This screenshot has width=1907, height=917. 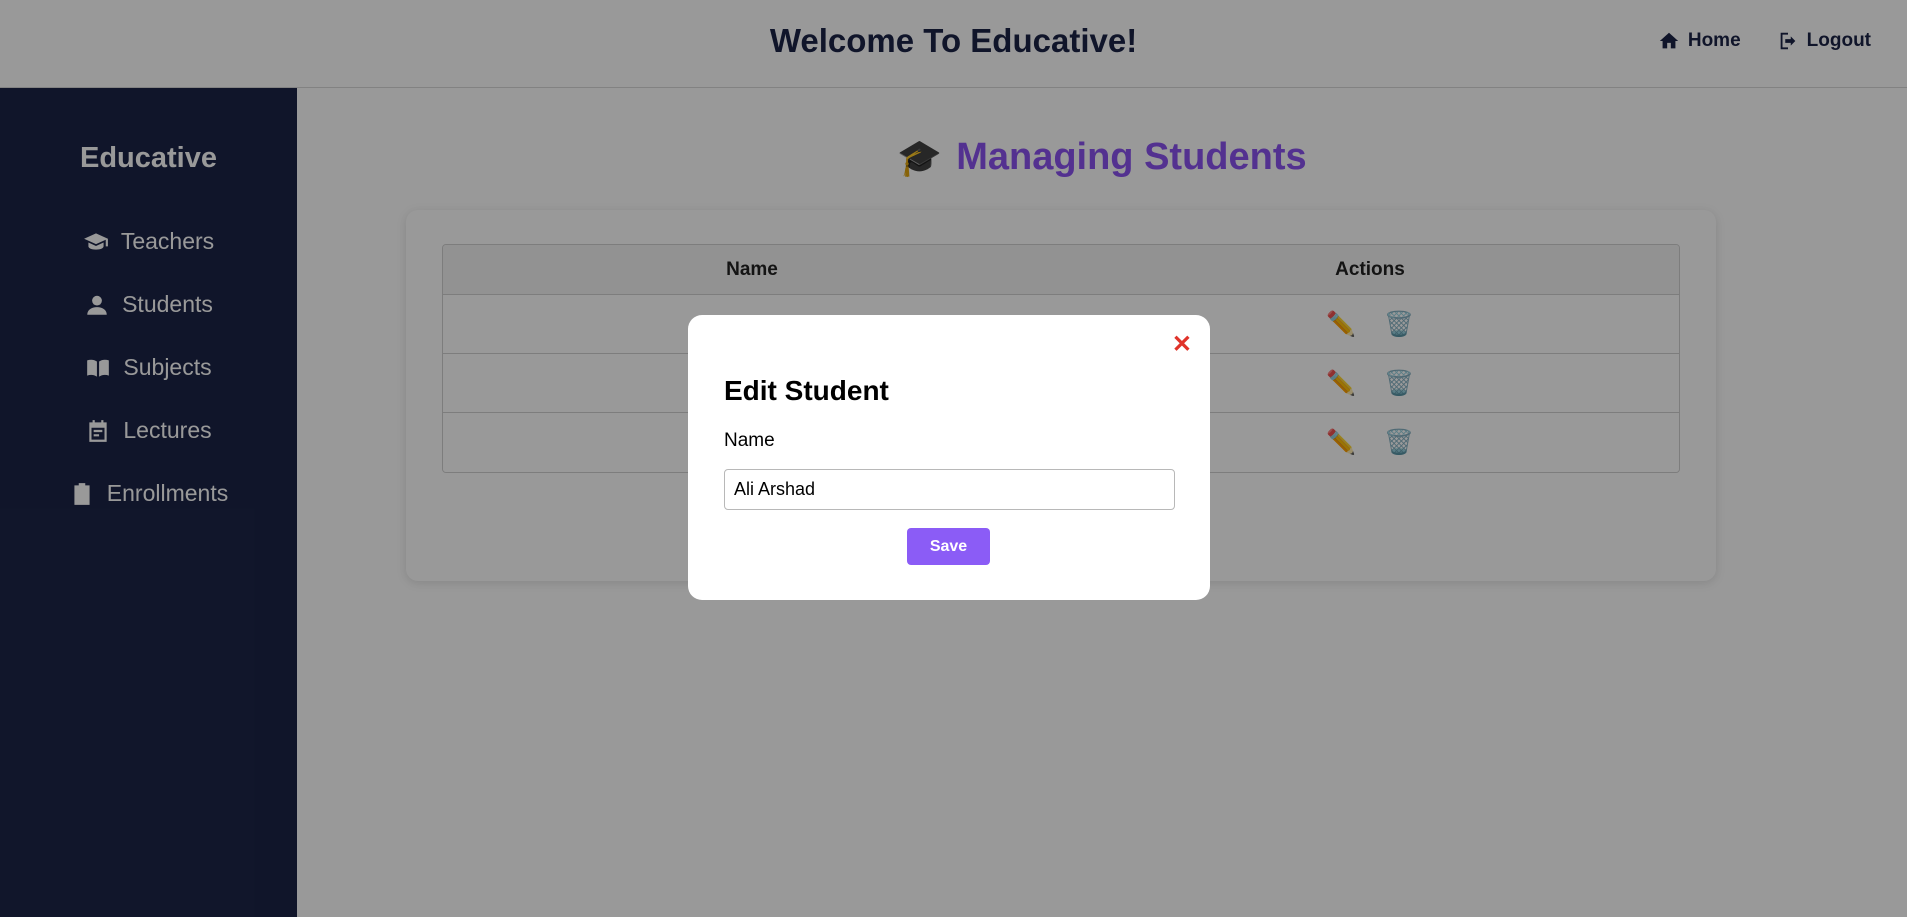 I want to click on name-input, so click(x=949, y=489).